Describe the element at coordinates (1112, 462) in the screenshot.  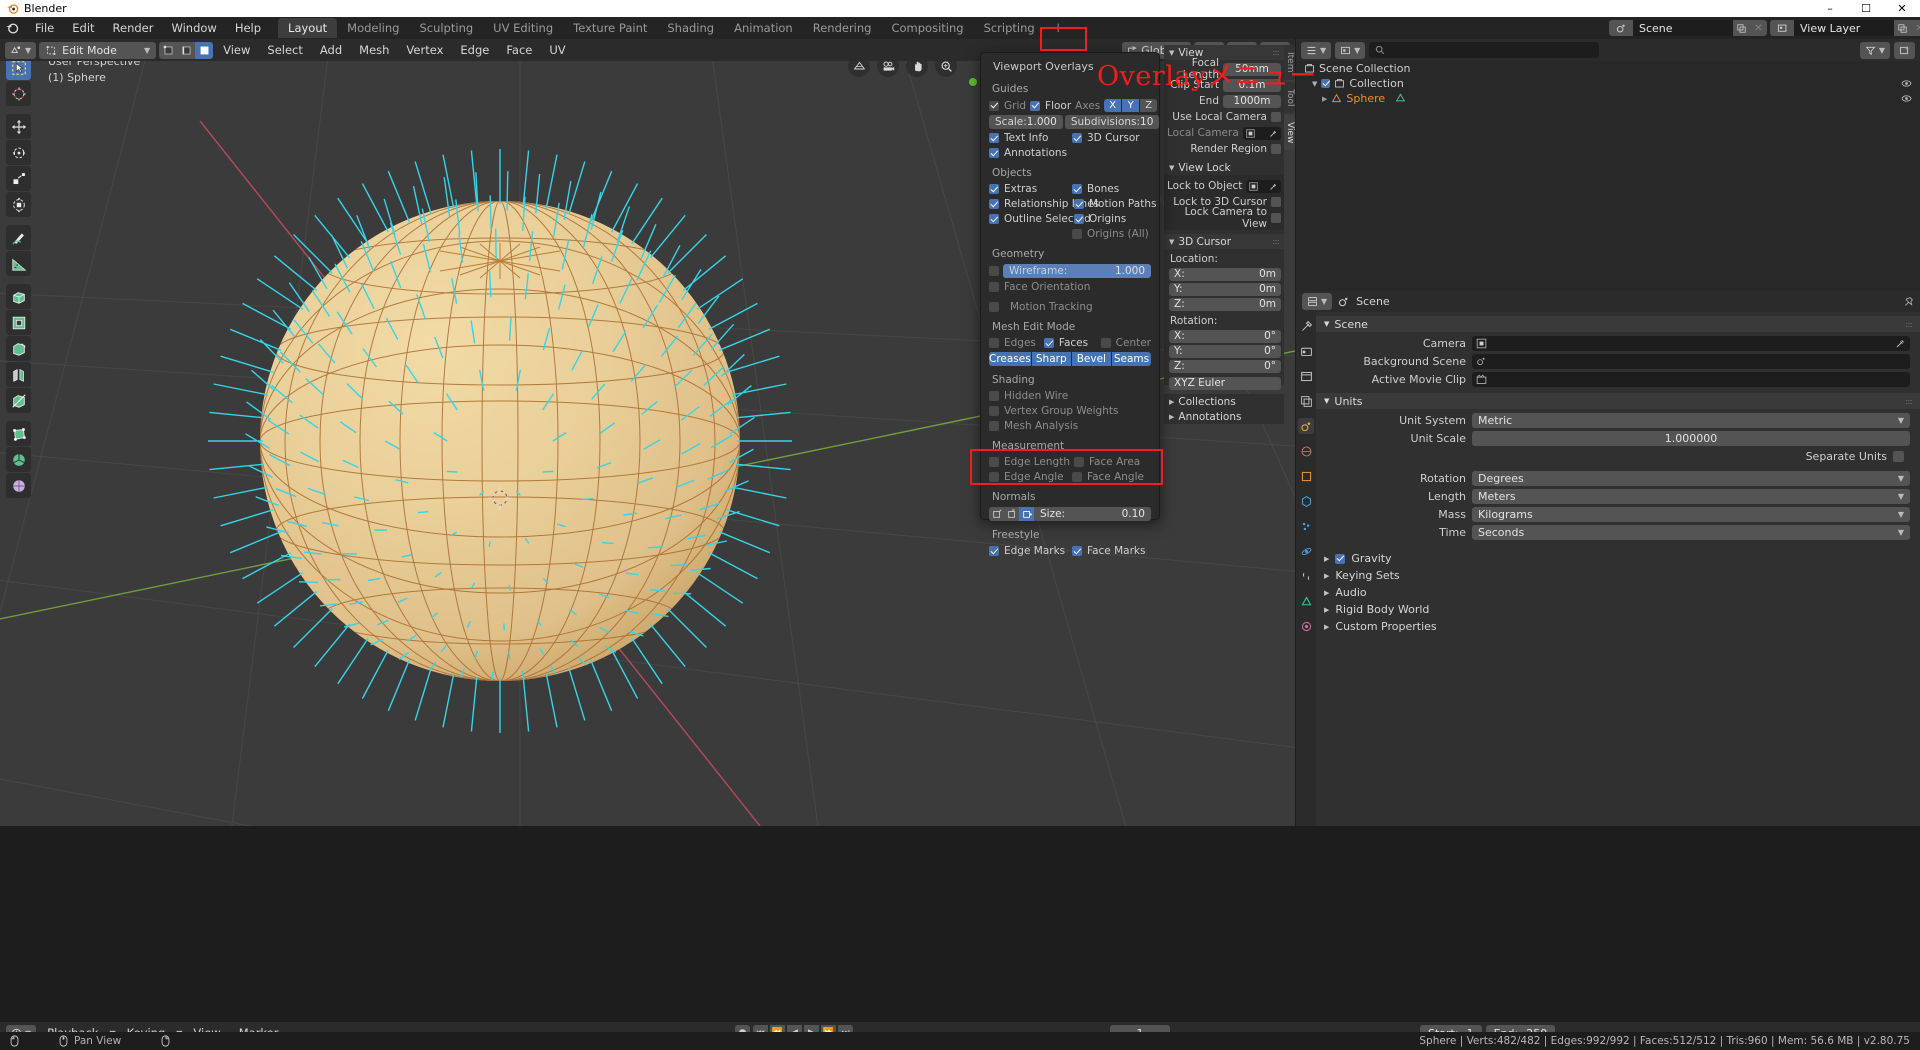
I see `overlay-face-area-toggle: Face Area` at that location.